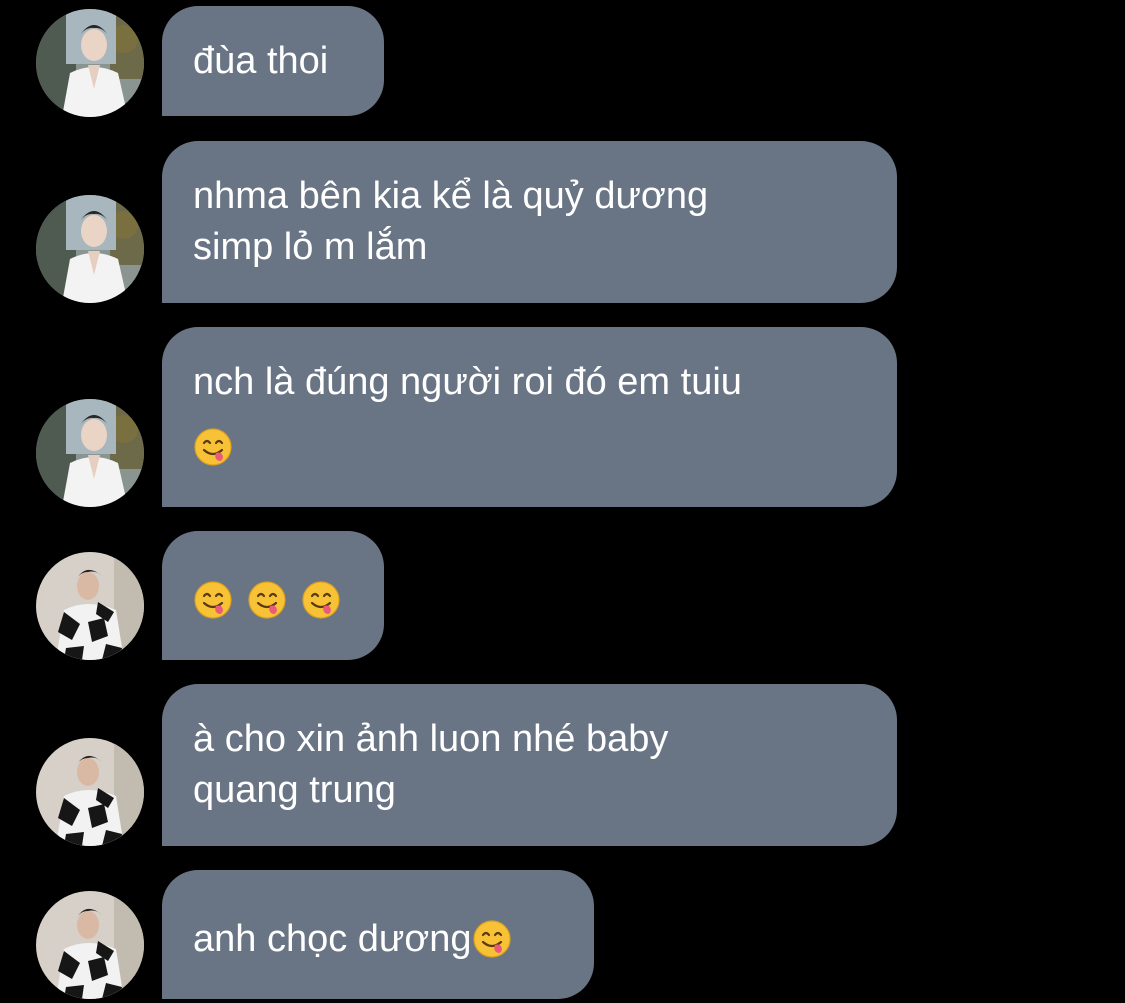 This screenshot has height=1003, width=1125. What do you see at coordinates (294, 790) in the screenshot?
I see `message-text: quang trung` at bounding box center [294, 790].